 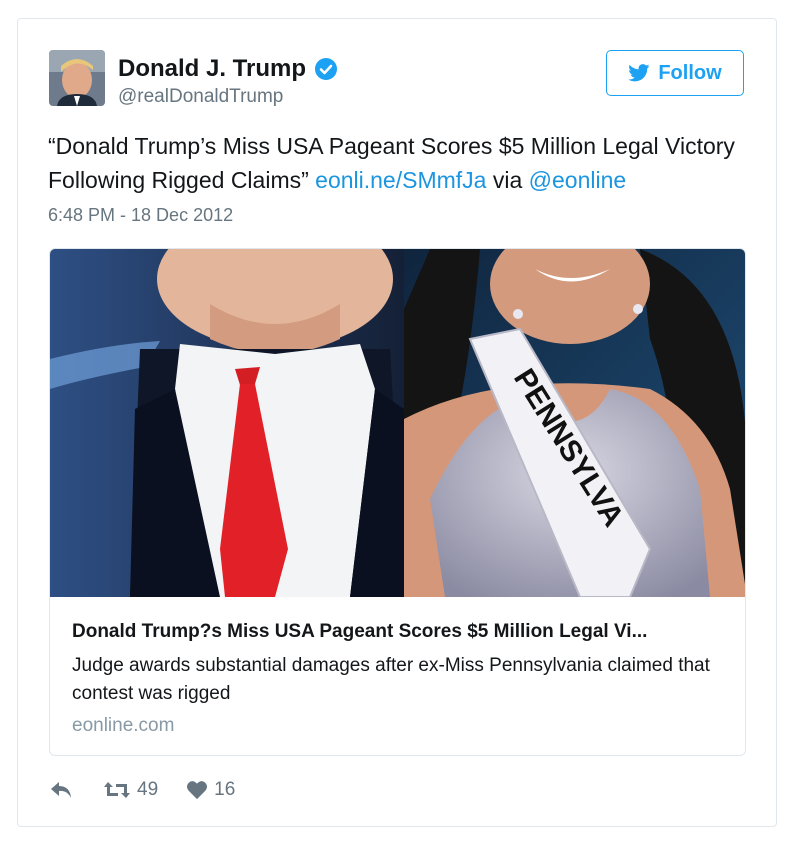 What do you see at coordinates (140, 215) in the screenshot?
I see `tweet-timestamp: 6:48 PM - 18 Dec 2012` at bounding box center [140, 215].